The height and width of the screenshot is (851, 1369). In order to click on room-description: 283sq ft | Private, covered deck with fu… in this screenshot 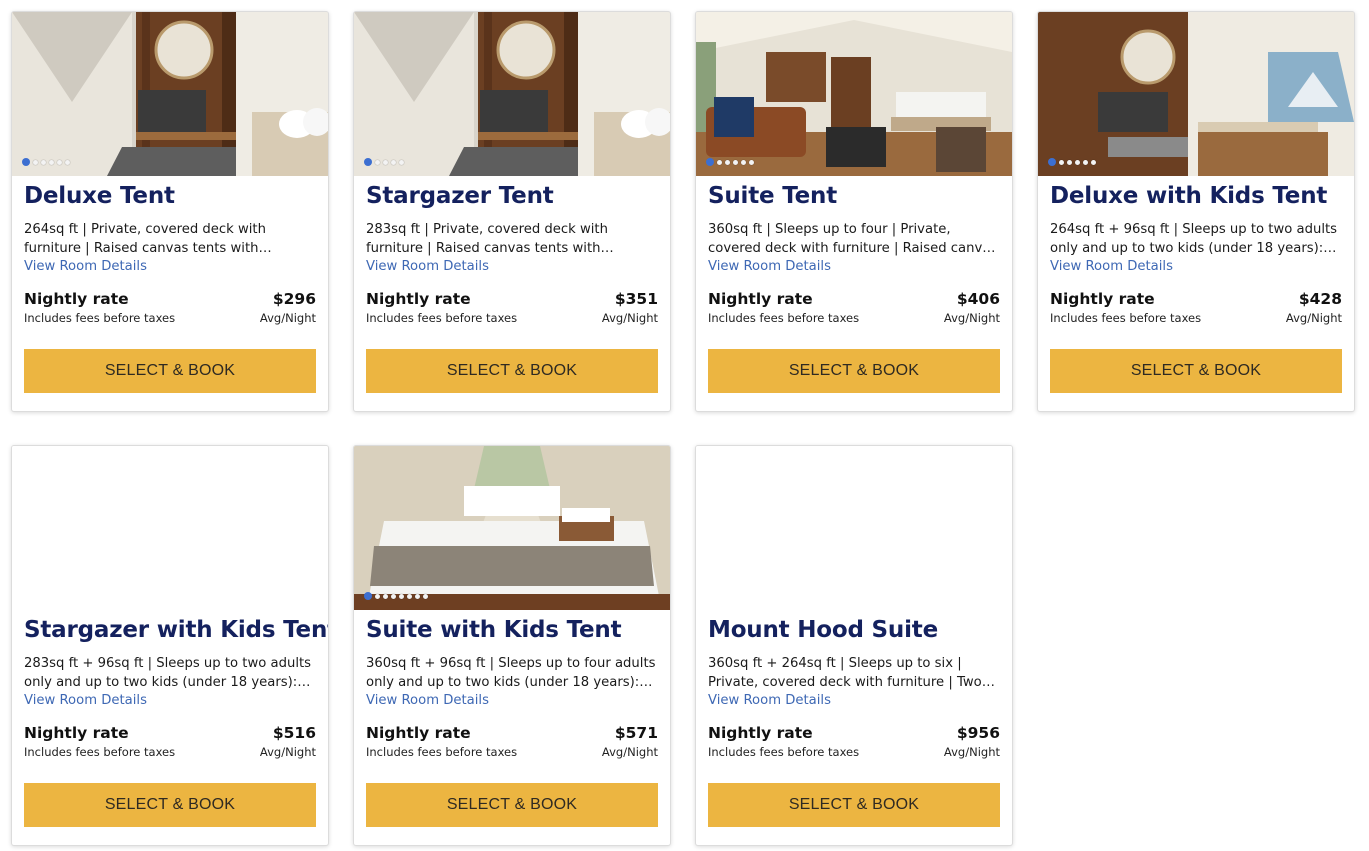, I will do `click(487, 239)`.